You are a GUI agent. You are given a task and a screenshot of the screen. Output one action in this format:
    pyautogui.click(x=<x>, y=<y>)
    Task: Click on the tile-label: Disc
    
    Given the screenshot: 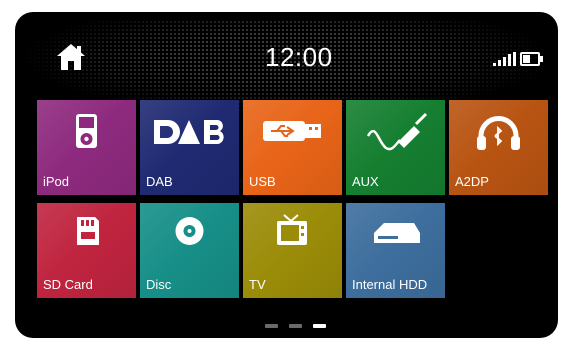 What is the action you would take?
    pyautogui.click(x=159, y=284)
    